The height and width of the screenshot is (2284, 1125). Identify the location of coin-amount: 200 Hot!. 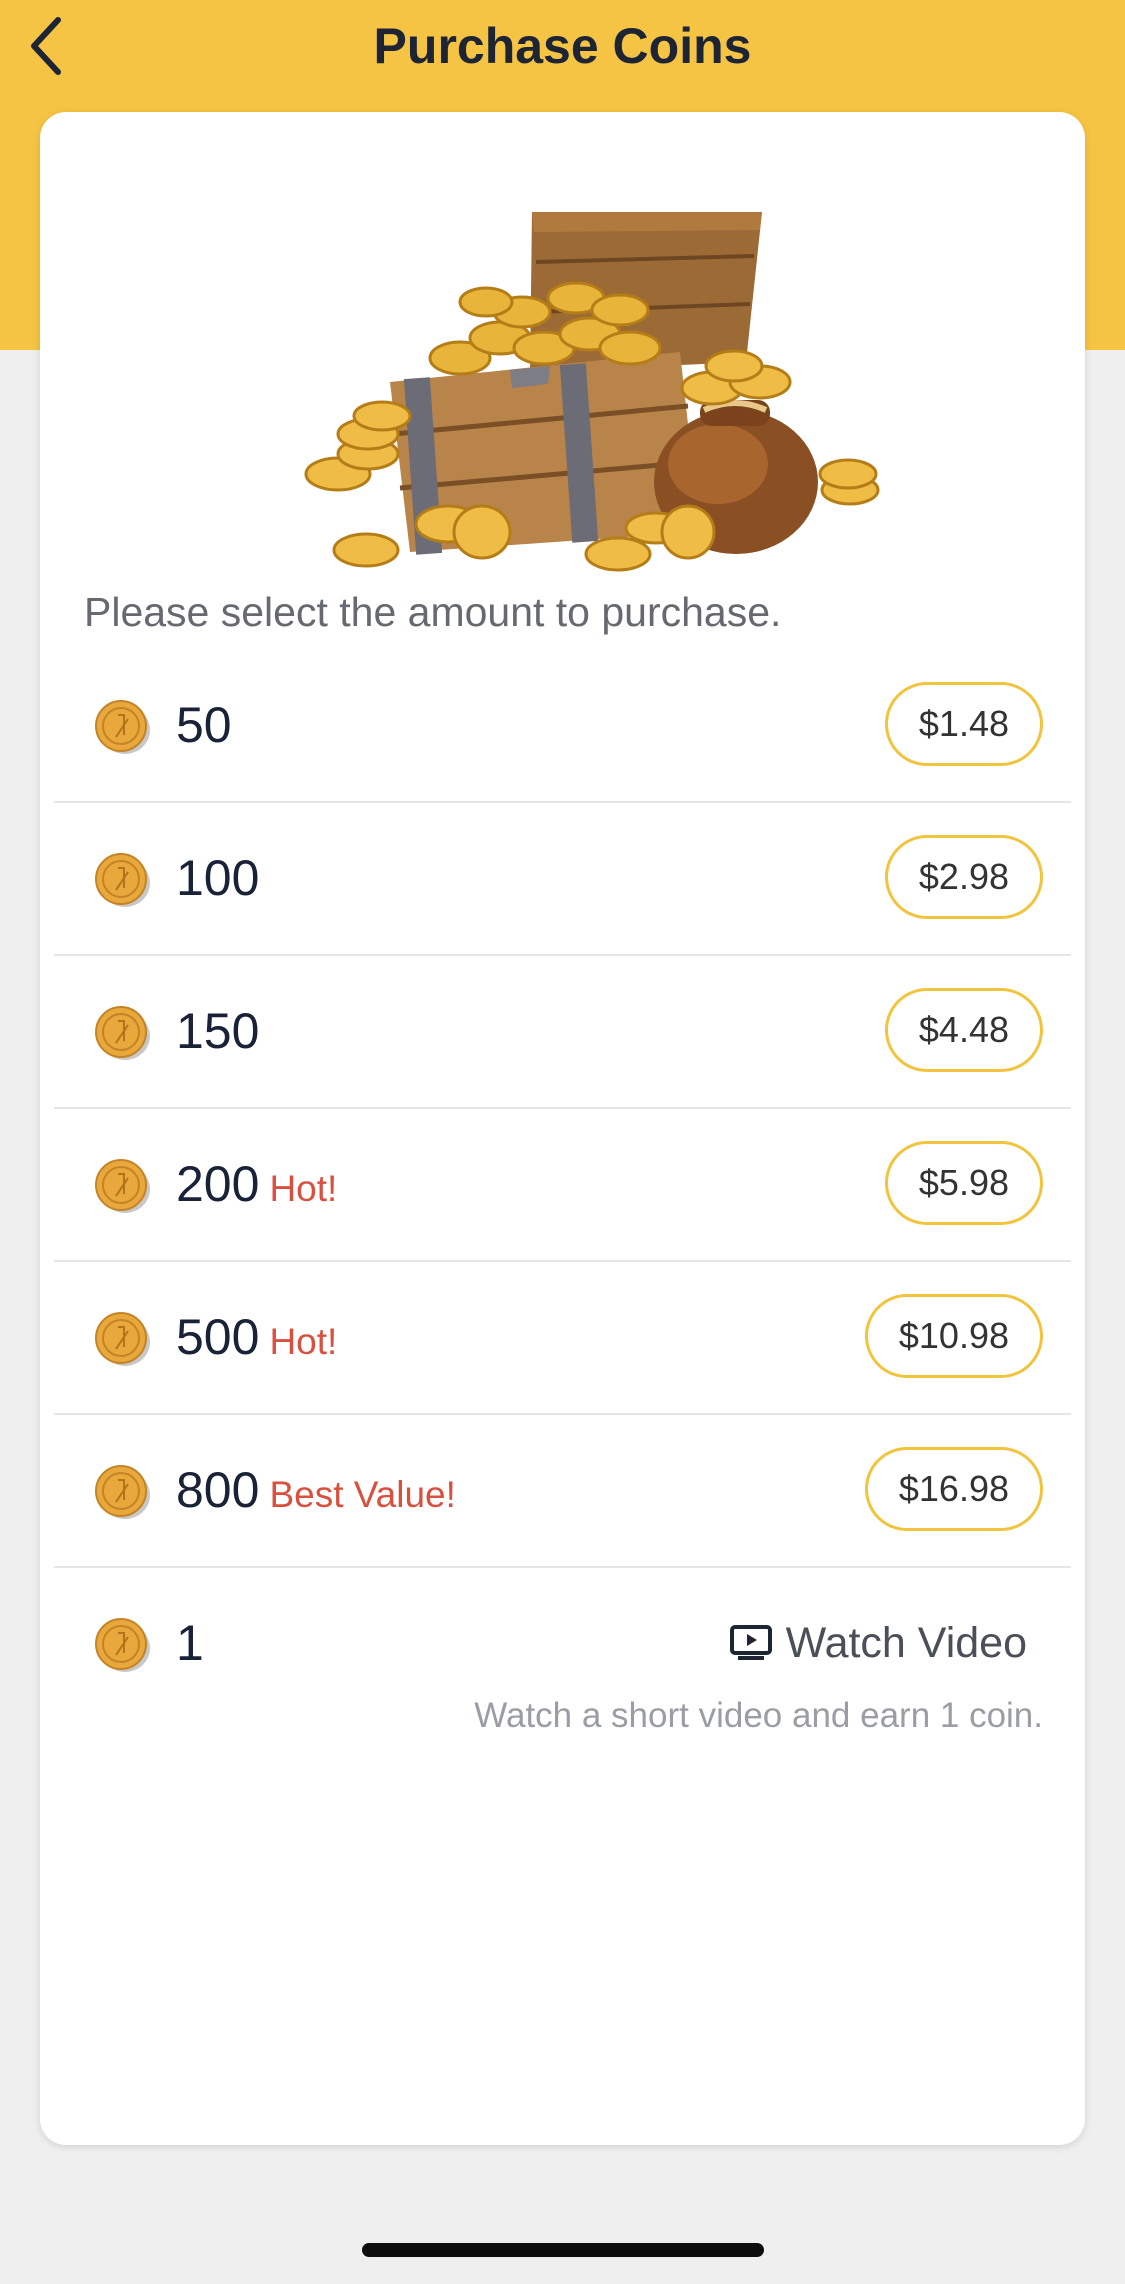
(256, 1186).